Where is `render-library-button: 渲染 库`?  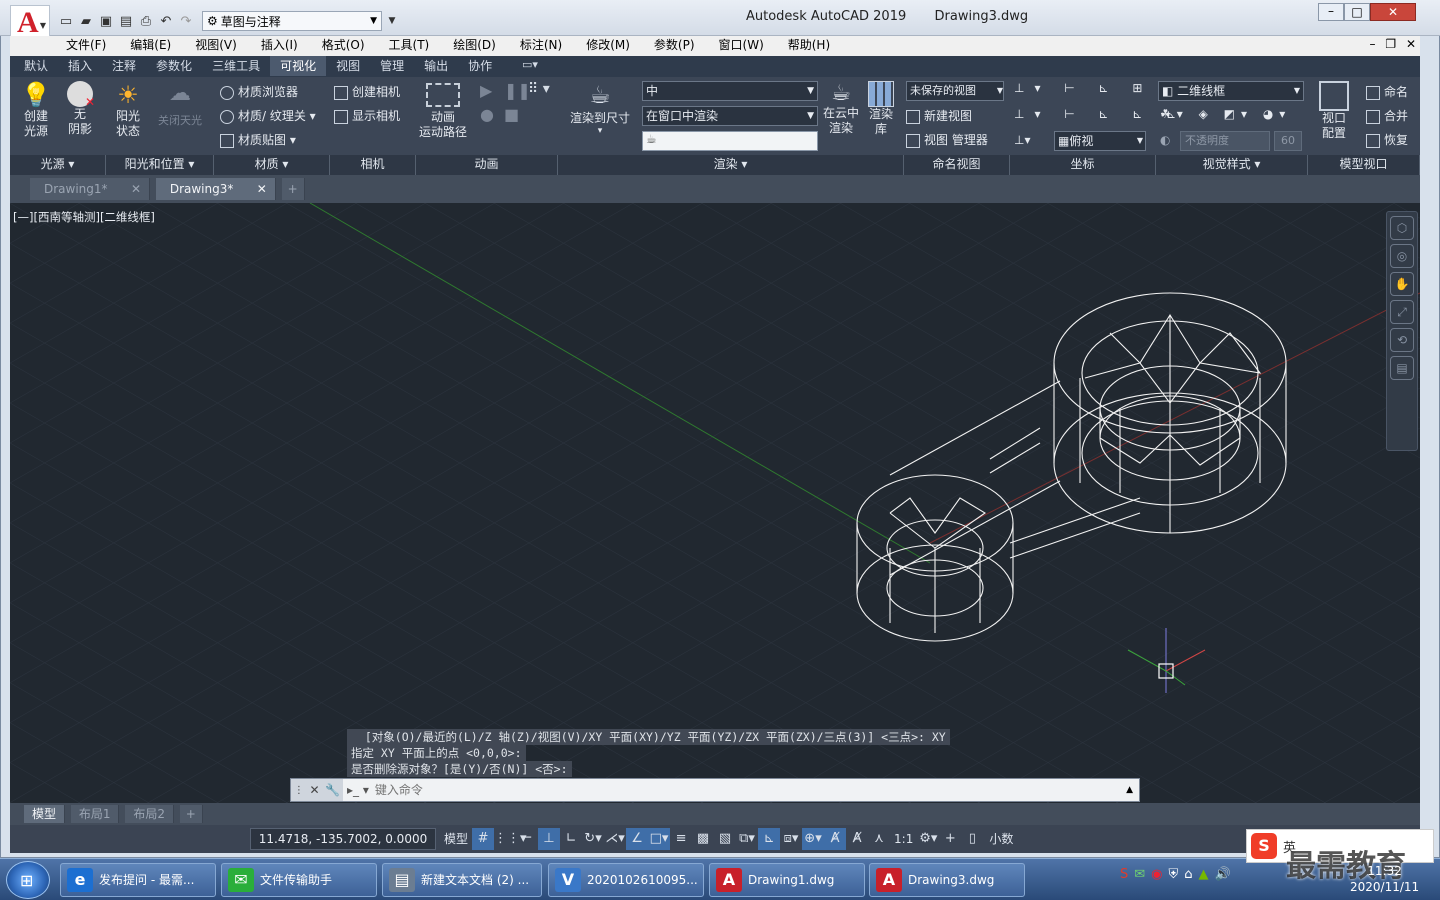
render-library-button: 渲染 库 is located at coordinates (881, 109).